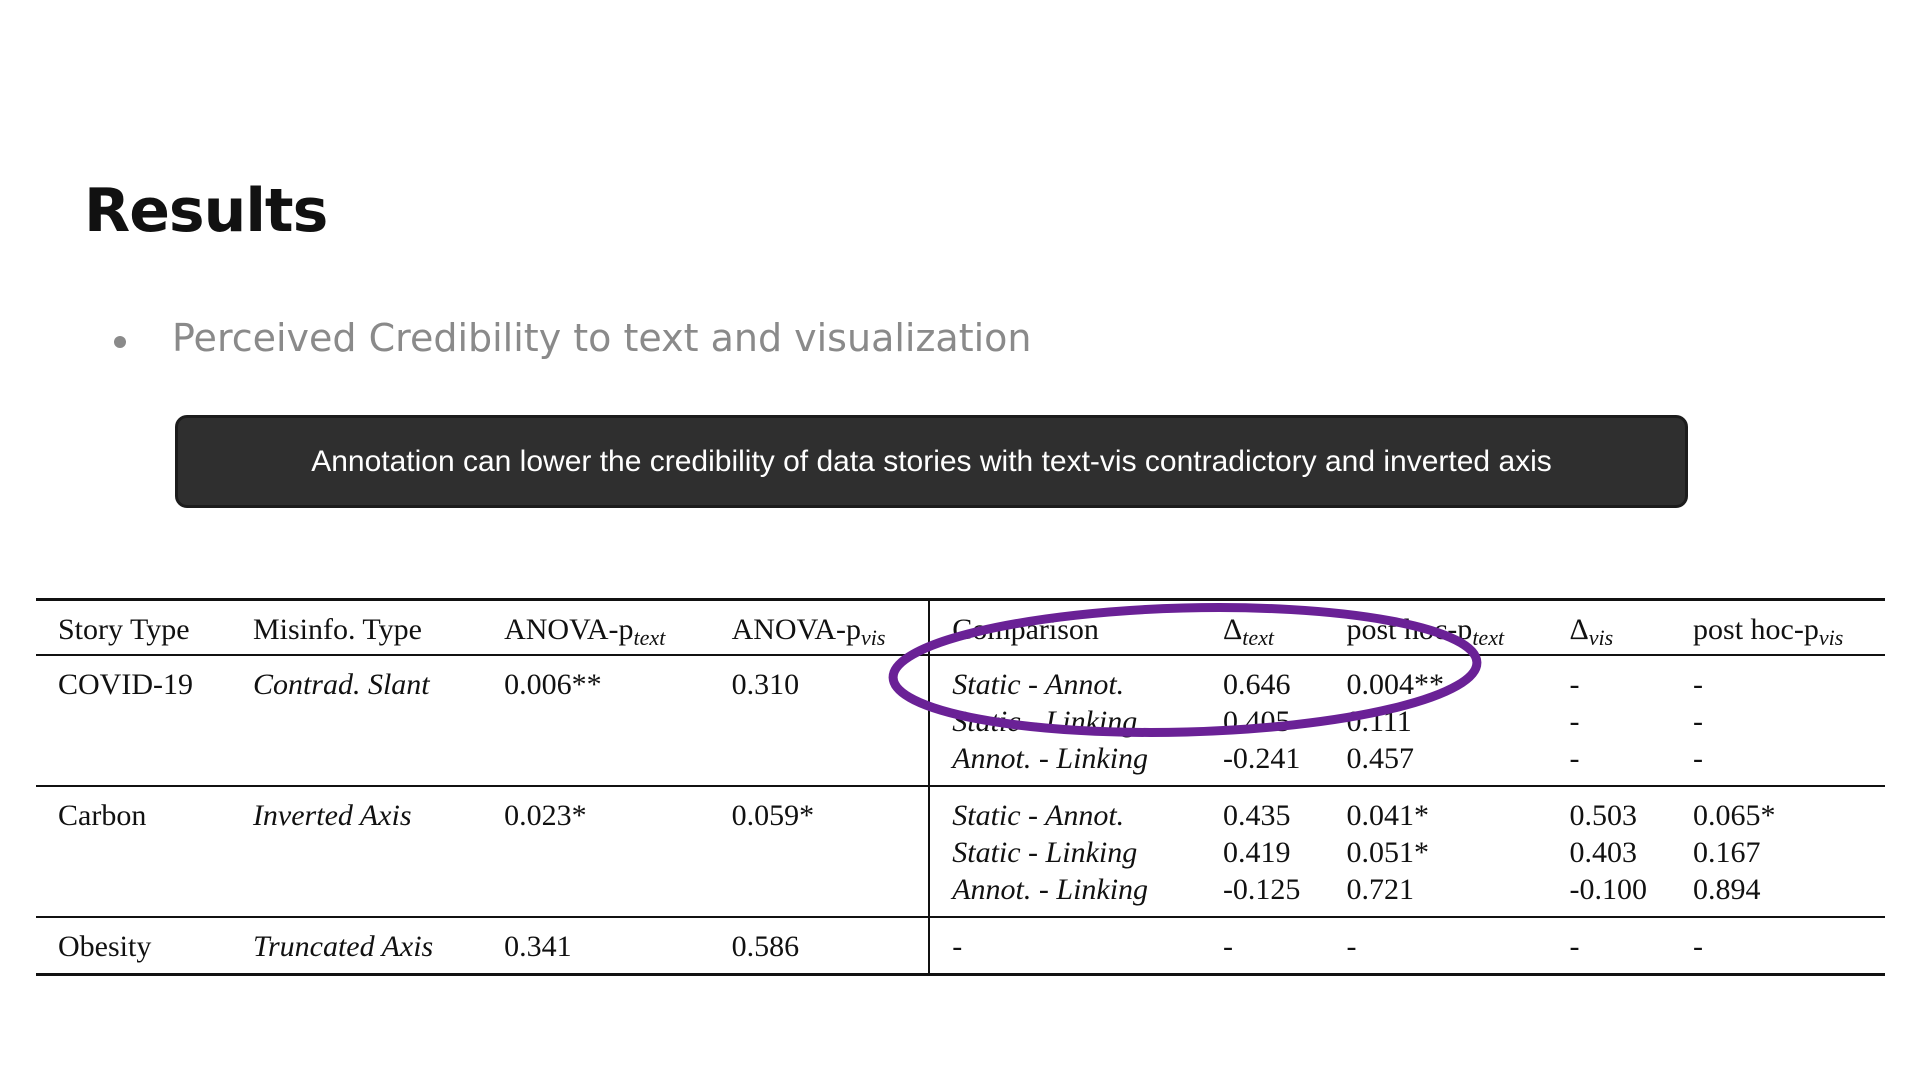  Describe the element at coordinates (1387, 852) in the screenshot. I see `posthoc-text-cell: 0.051*` at that location.